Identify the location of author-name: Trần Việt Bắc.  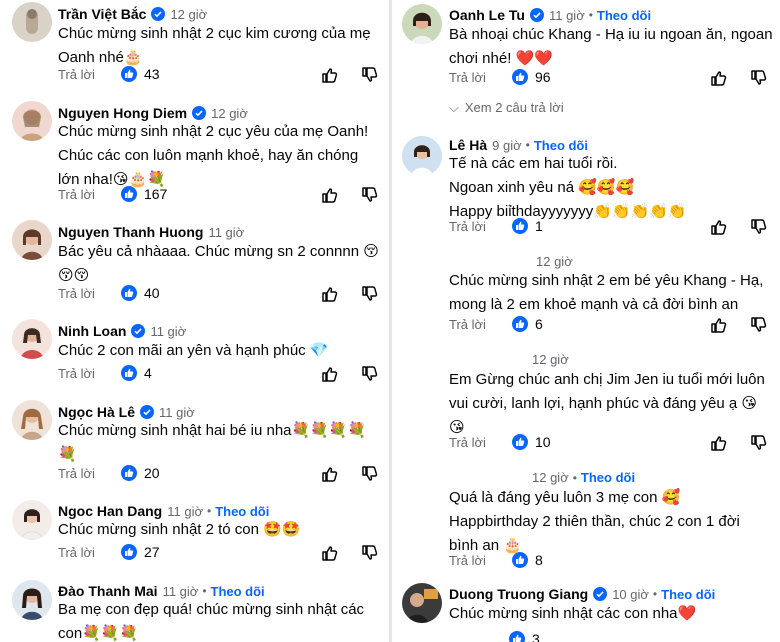
(102, 14).